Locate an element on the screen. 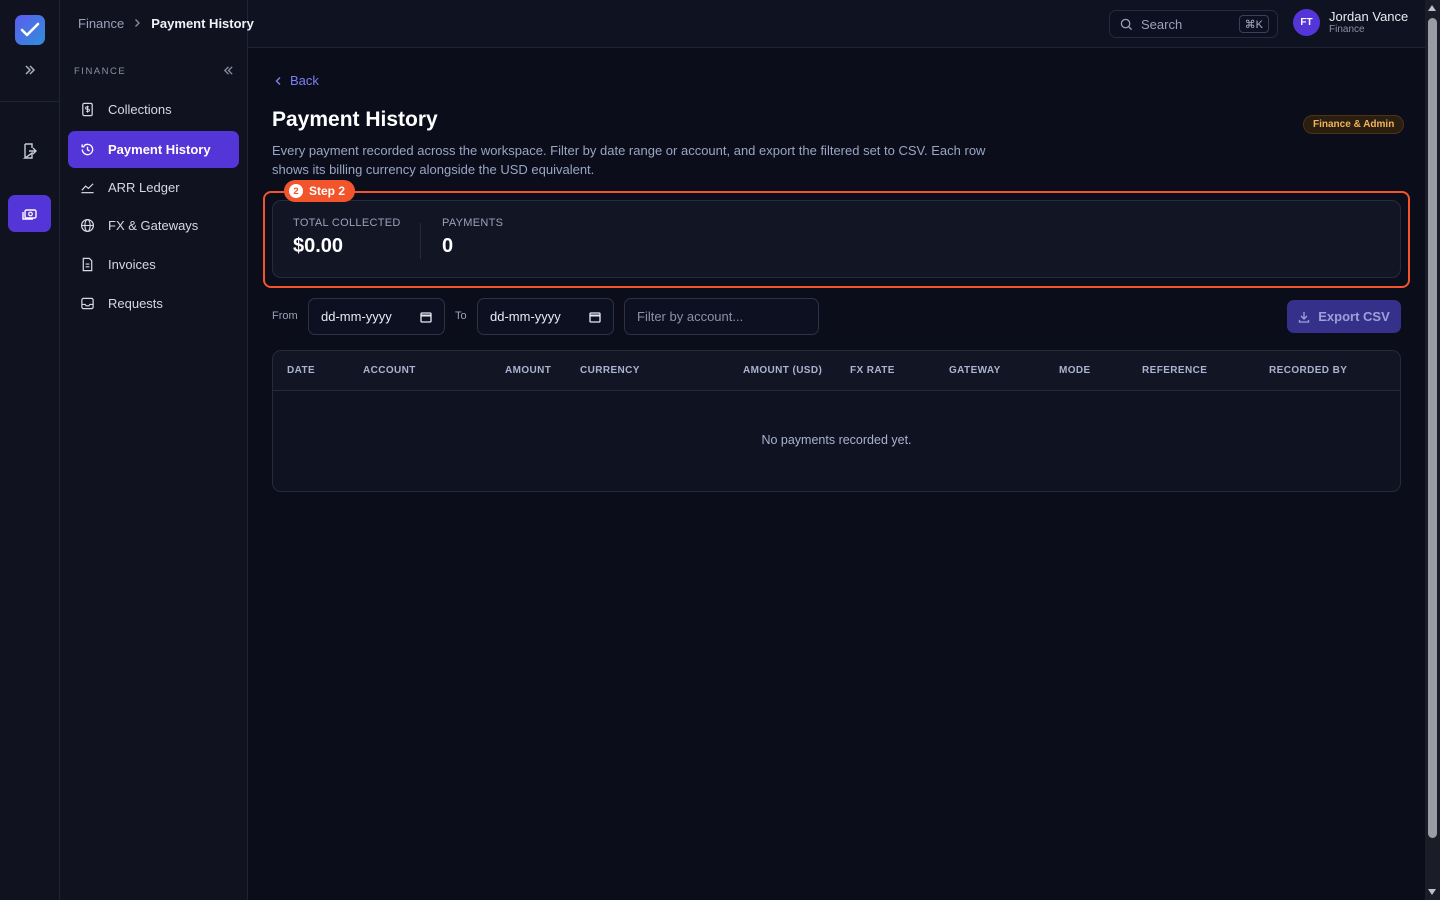  column-header-date: DATE is located at coordinates (301, 370).